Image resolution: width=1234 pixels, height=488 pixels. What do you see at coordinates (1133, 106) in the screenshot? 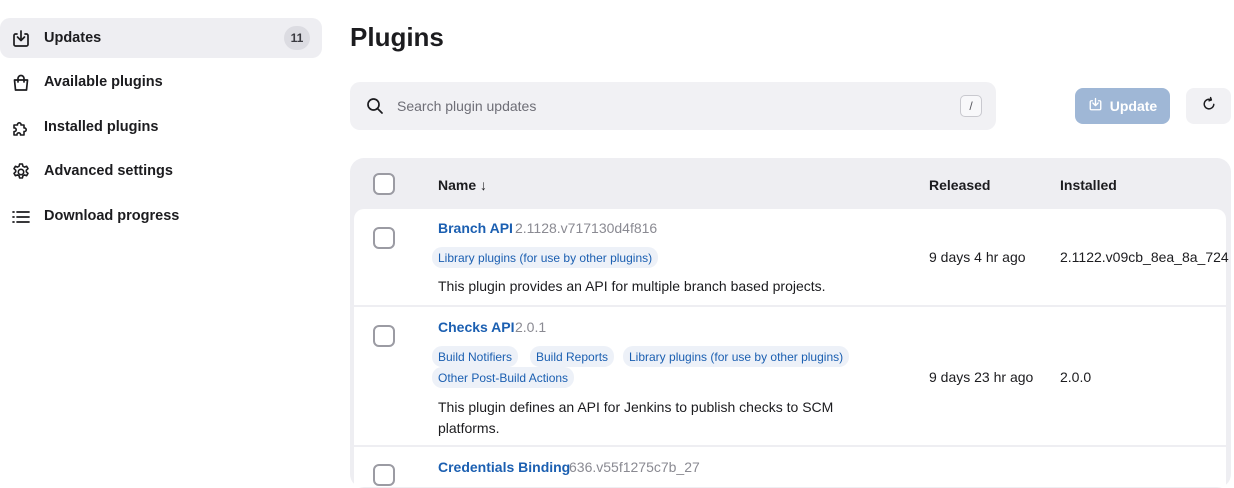
I see `update-button-label: Update` at bounding box center [1133, 106].